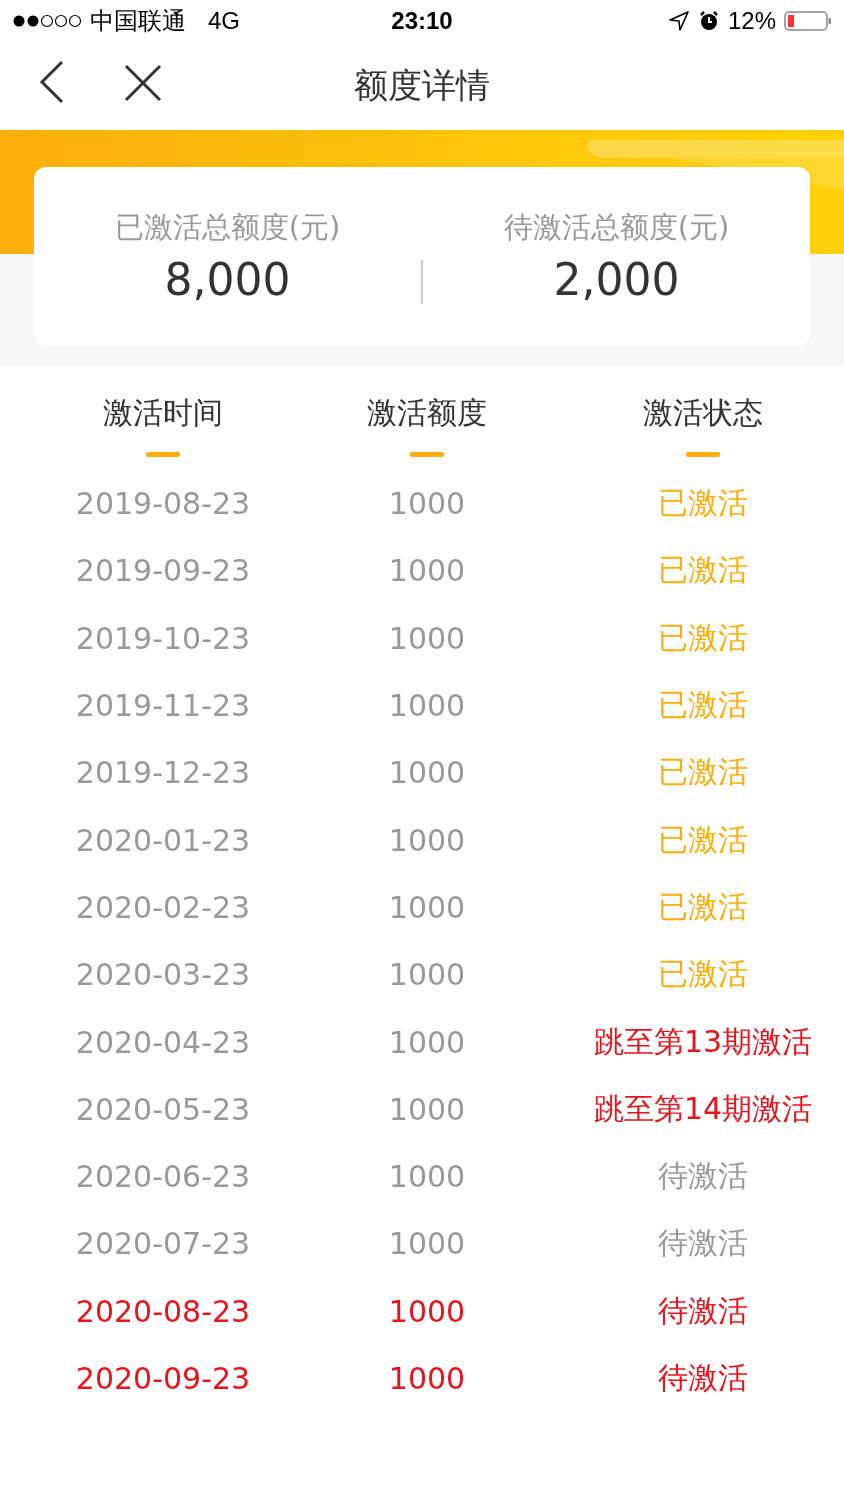  What do you see at coordinates (163, 571) in the screenshot?
I see `date-cell-text: 2019-09-23` at bounding box center [163, 571].